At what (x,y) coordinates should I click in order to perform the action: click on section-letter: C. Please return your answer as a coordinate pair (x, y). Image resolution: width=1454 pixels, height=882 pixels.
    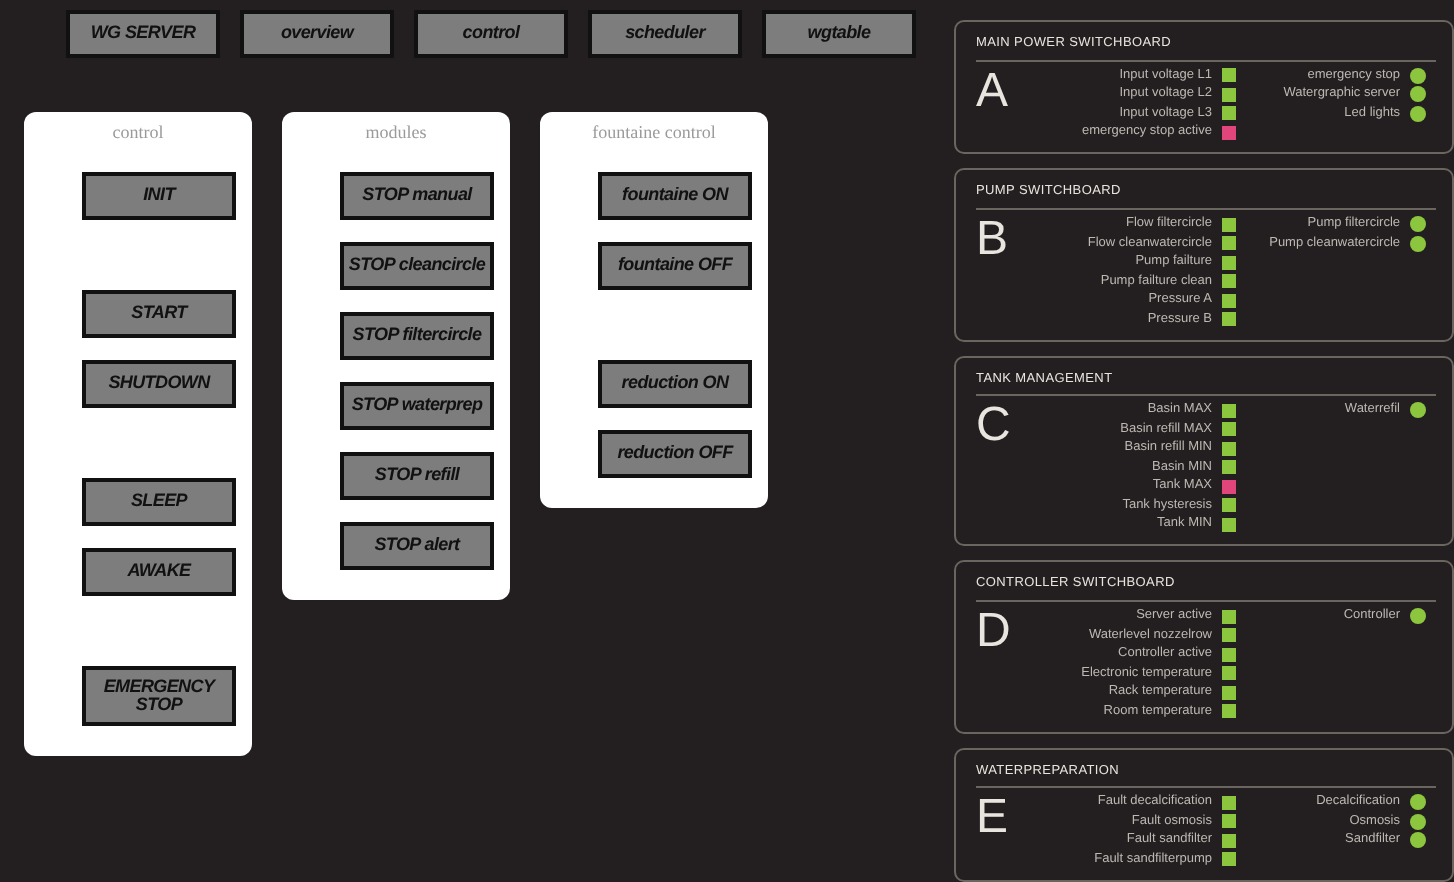
    Looking at the image, I should click on (994, 429).